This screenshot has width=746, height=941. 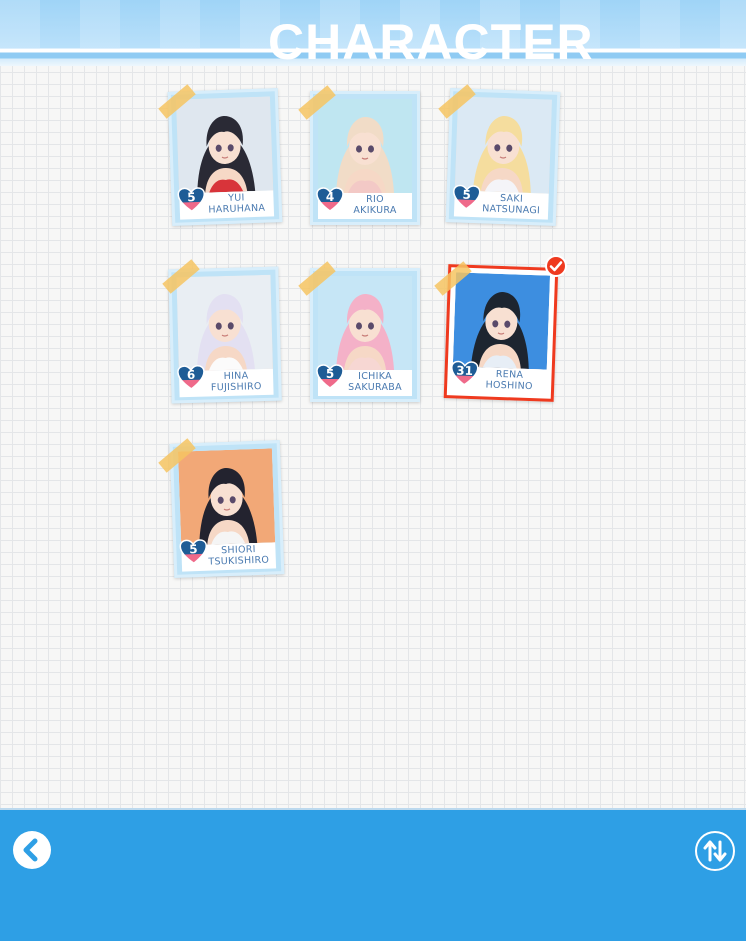 I want to click on character-name-plate: 4 RIO AKIKURA, so click(x=364, y=203).